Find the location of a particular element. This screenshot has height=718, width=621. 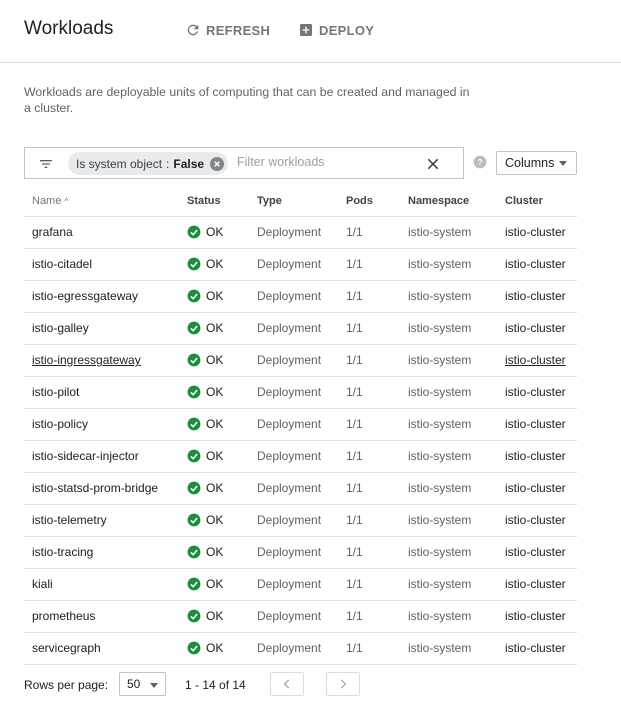

chip-close-icon is located at coordinates (217, 163).